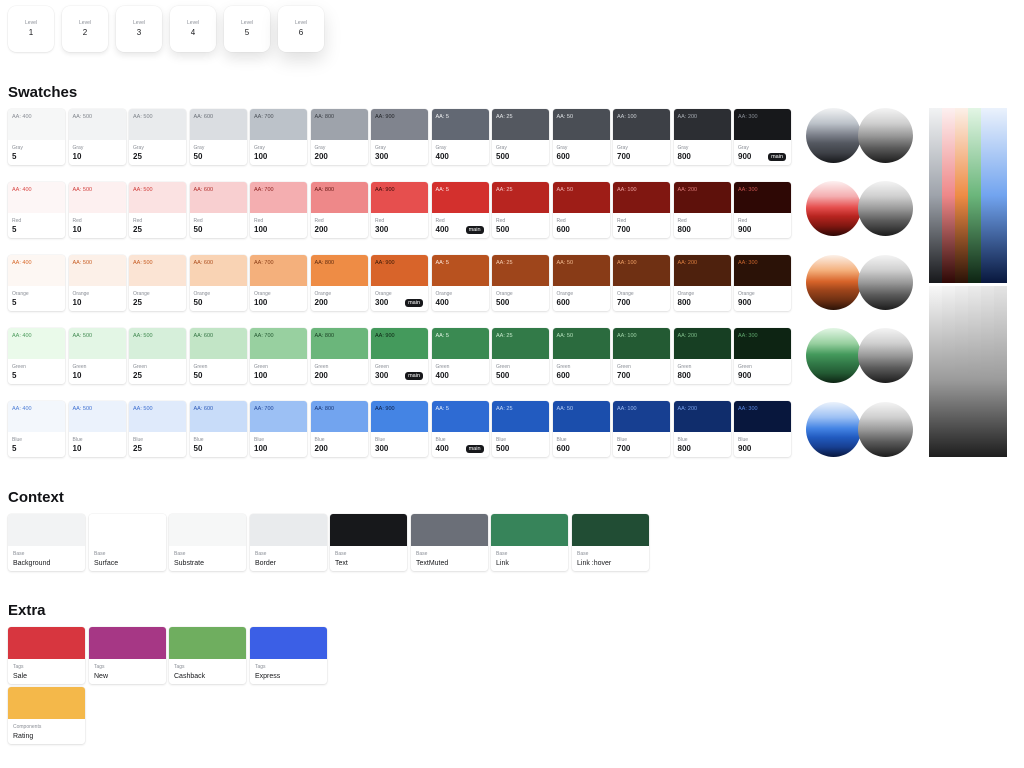  I want to click on token-surface: Base Surface, so click(127, 542).